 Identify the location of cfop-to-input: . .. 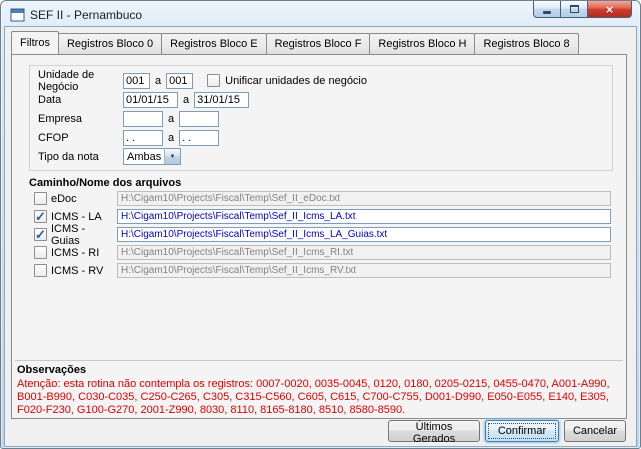
(199, 137).